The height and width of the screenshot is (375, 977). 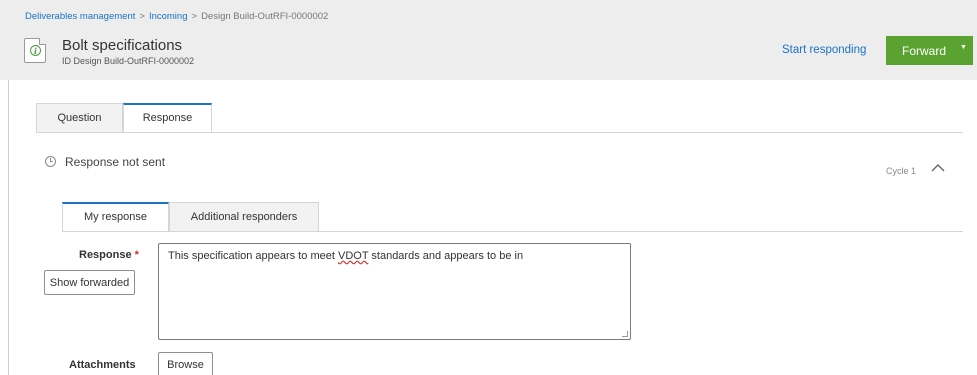 I want to click on tab-question: Question, so click(x=79, y=117).